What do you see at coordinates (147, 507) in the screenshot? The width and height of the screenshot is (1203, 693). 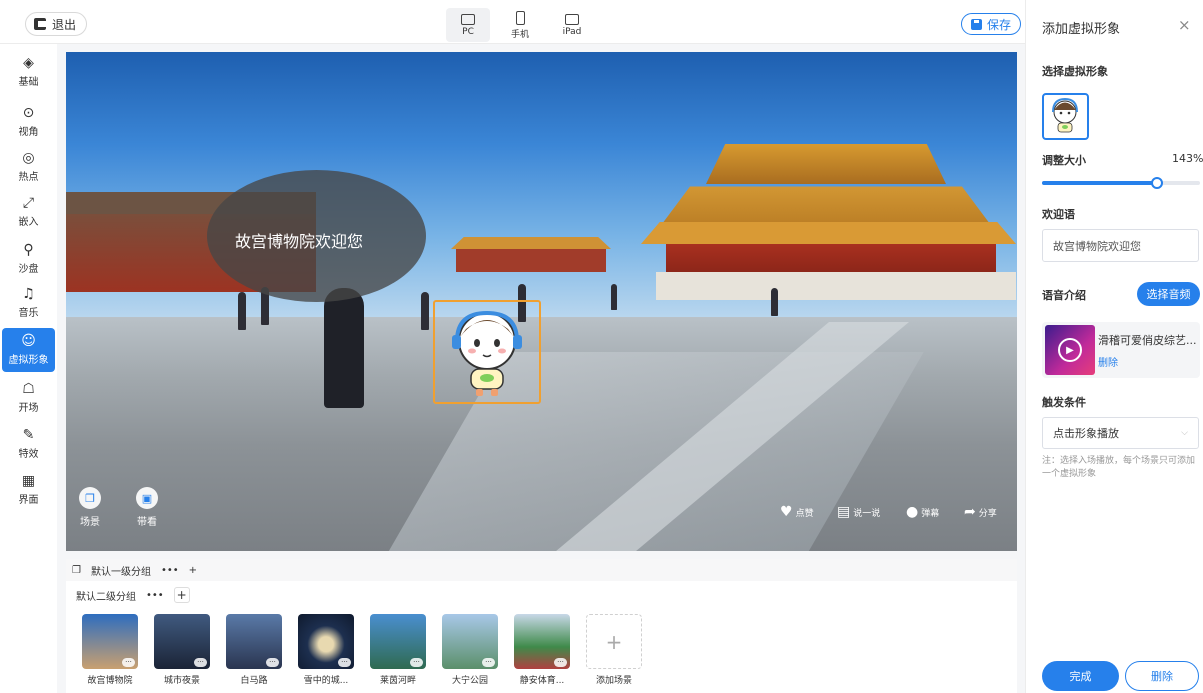 I see `guide-button: ▣ 带看` at bounding box center [147, 507].